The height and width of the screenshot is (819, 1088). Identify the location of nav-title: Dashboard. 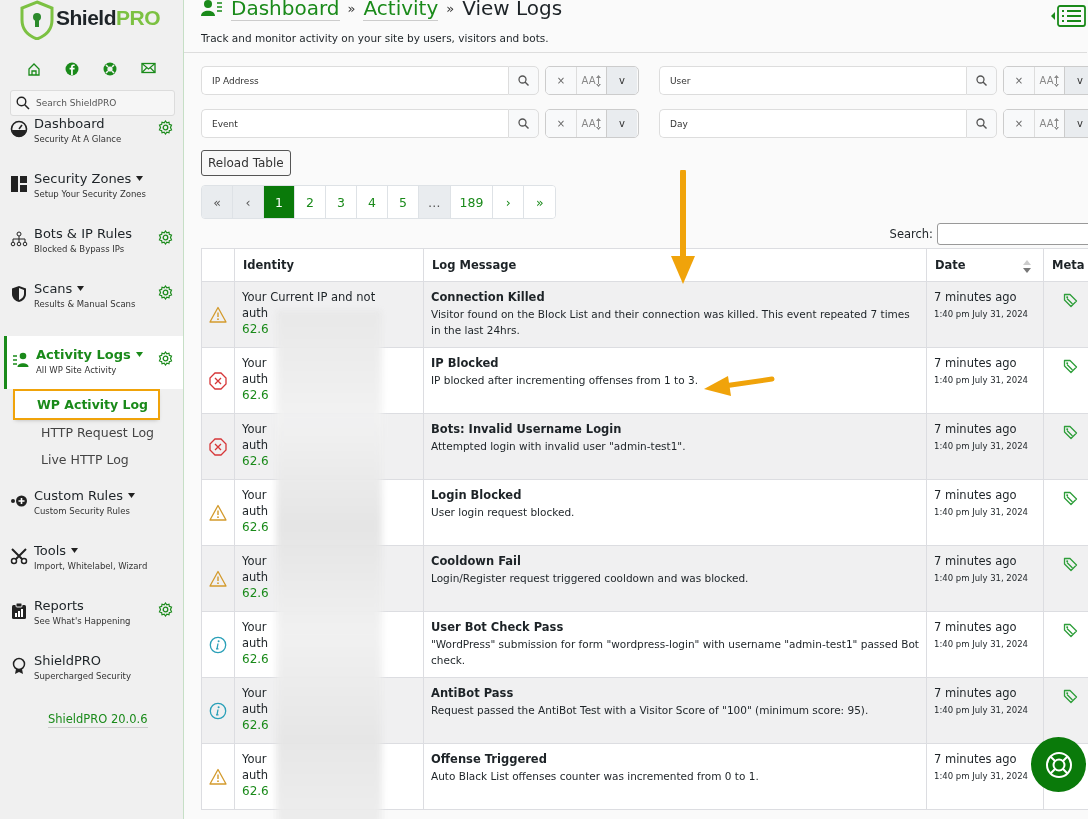
(69, 124).